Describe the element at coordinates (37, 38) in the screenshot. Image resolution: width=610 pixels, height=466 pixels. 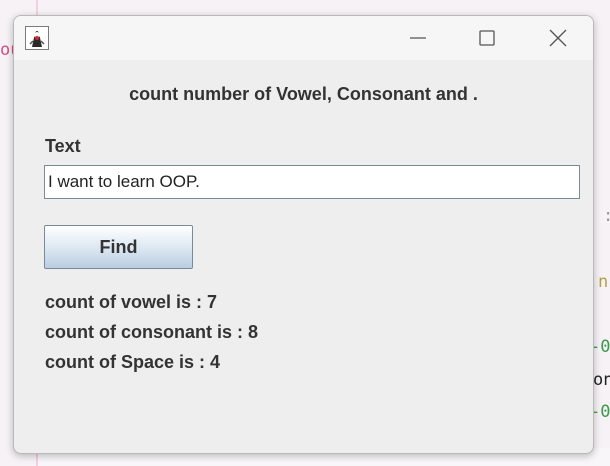
I see `java-duke-icon` at that location.